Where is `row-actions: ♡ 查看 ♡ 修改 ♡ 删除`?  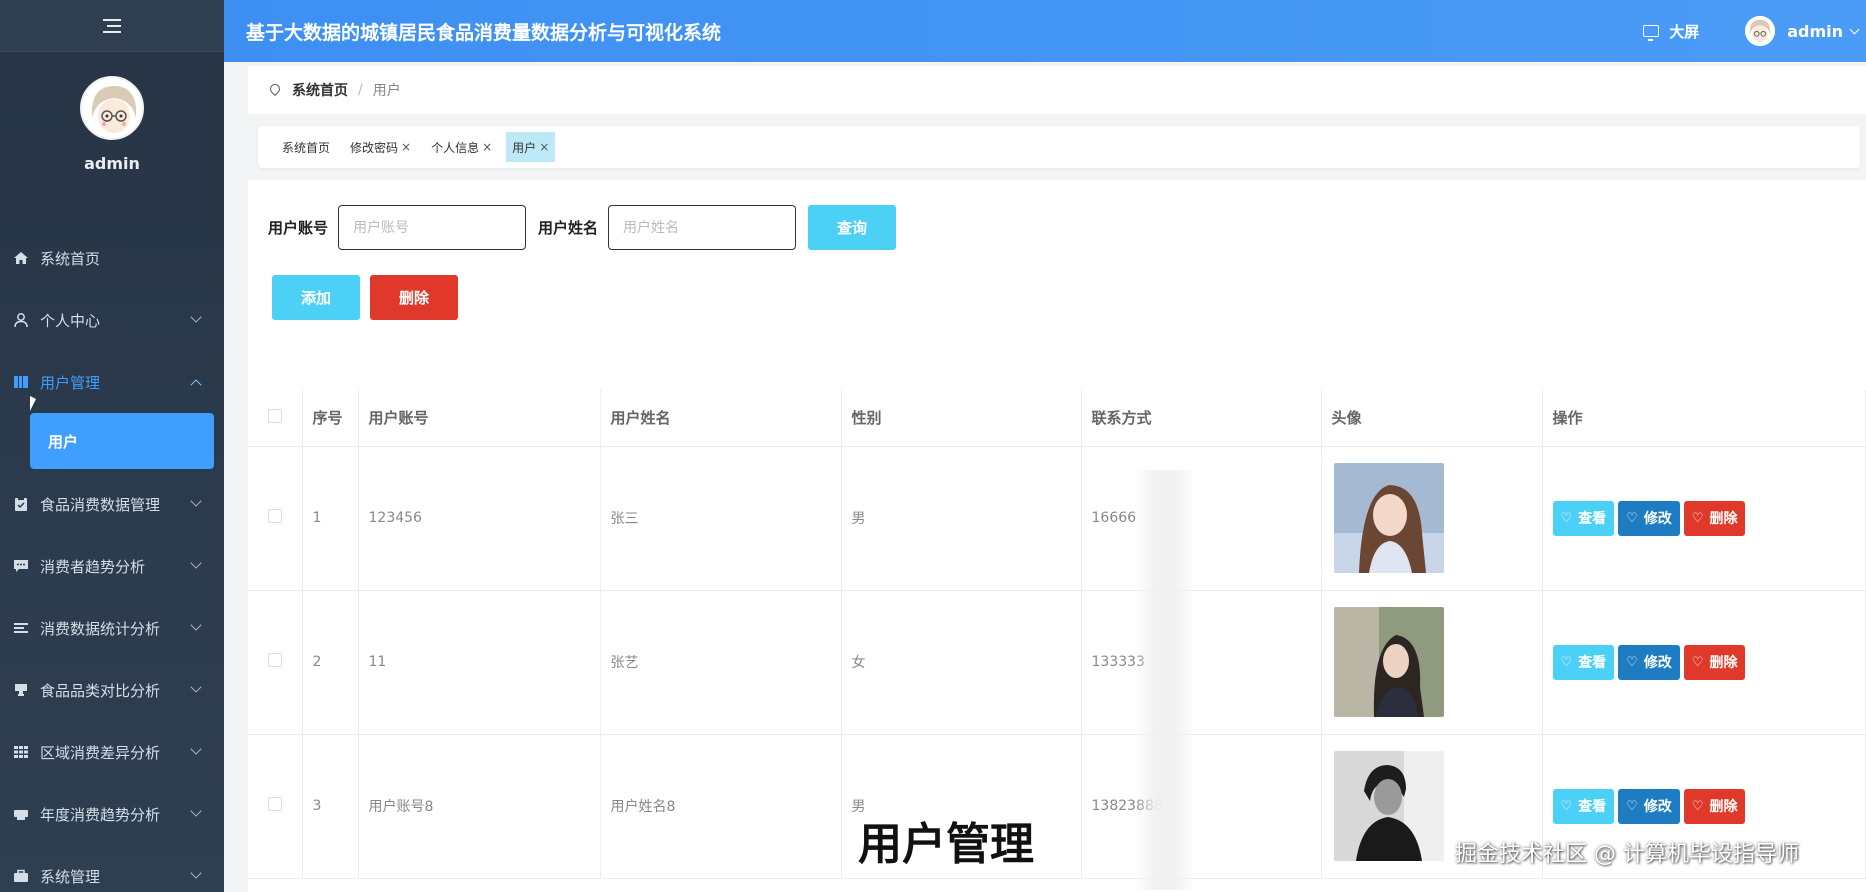
row-actions: ♡ 查看 ♡ 修改 ♡ 删除 is located at coordinates (1709, 518).